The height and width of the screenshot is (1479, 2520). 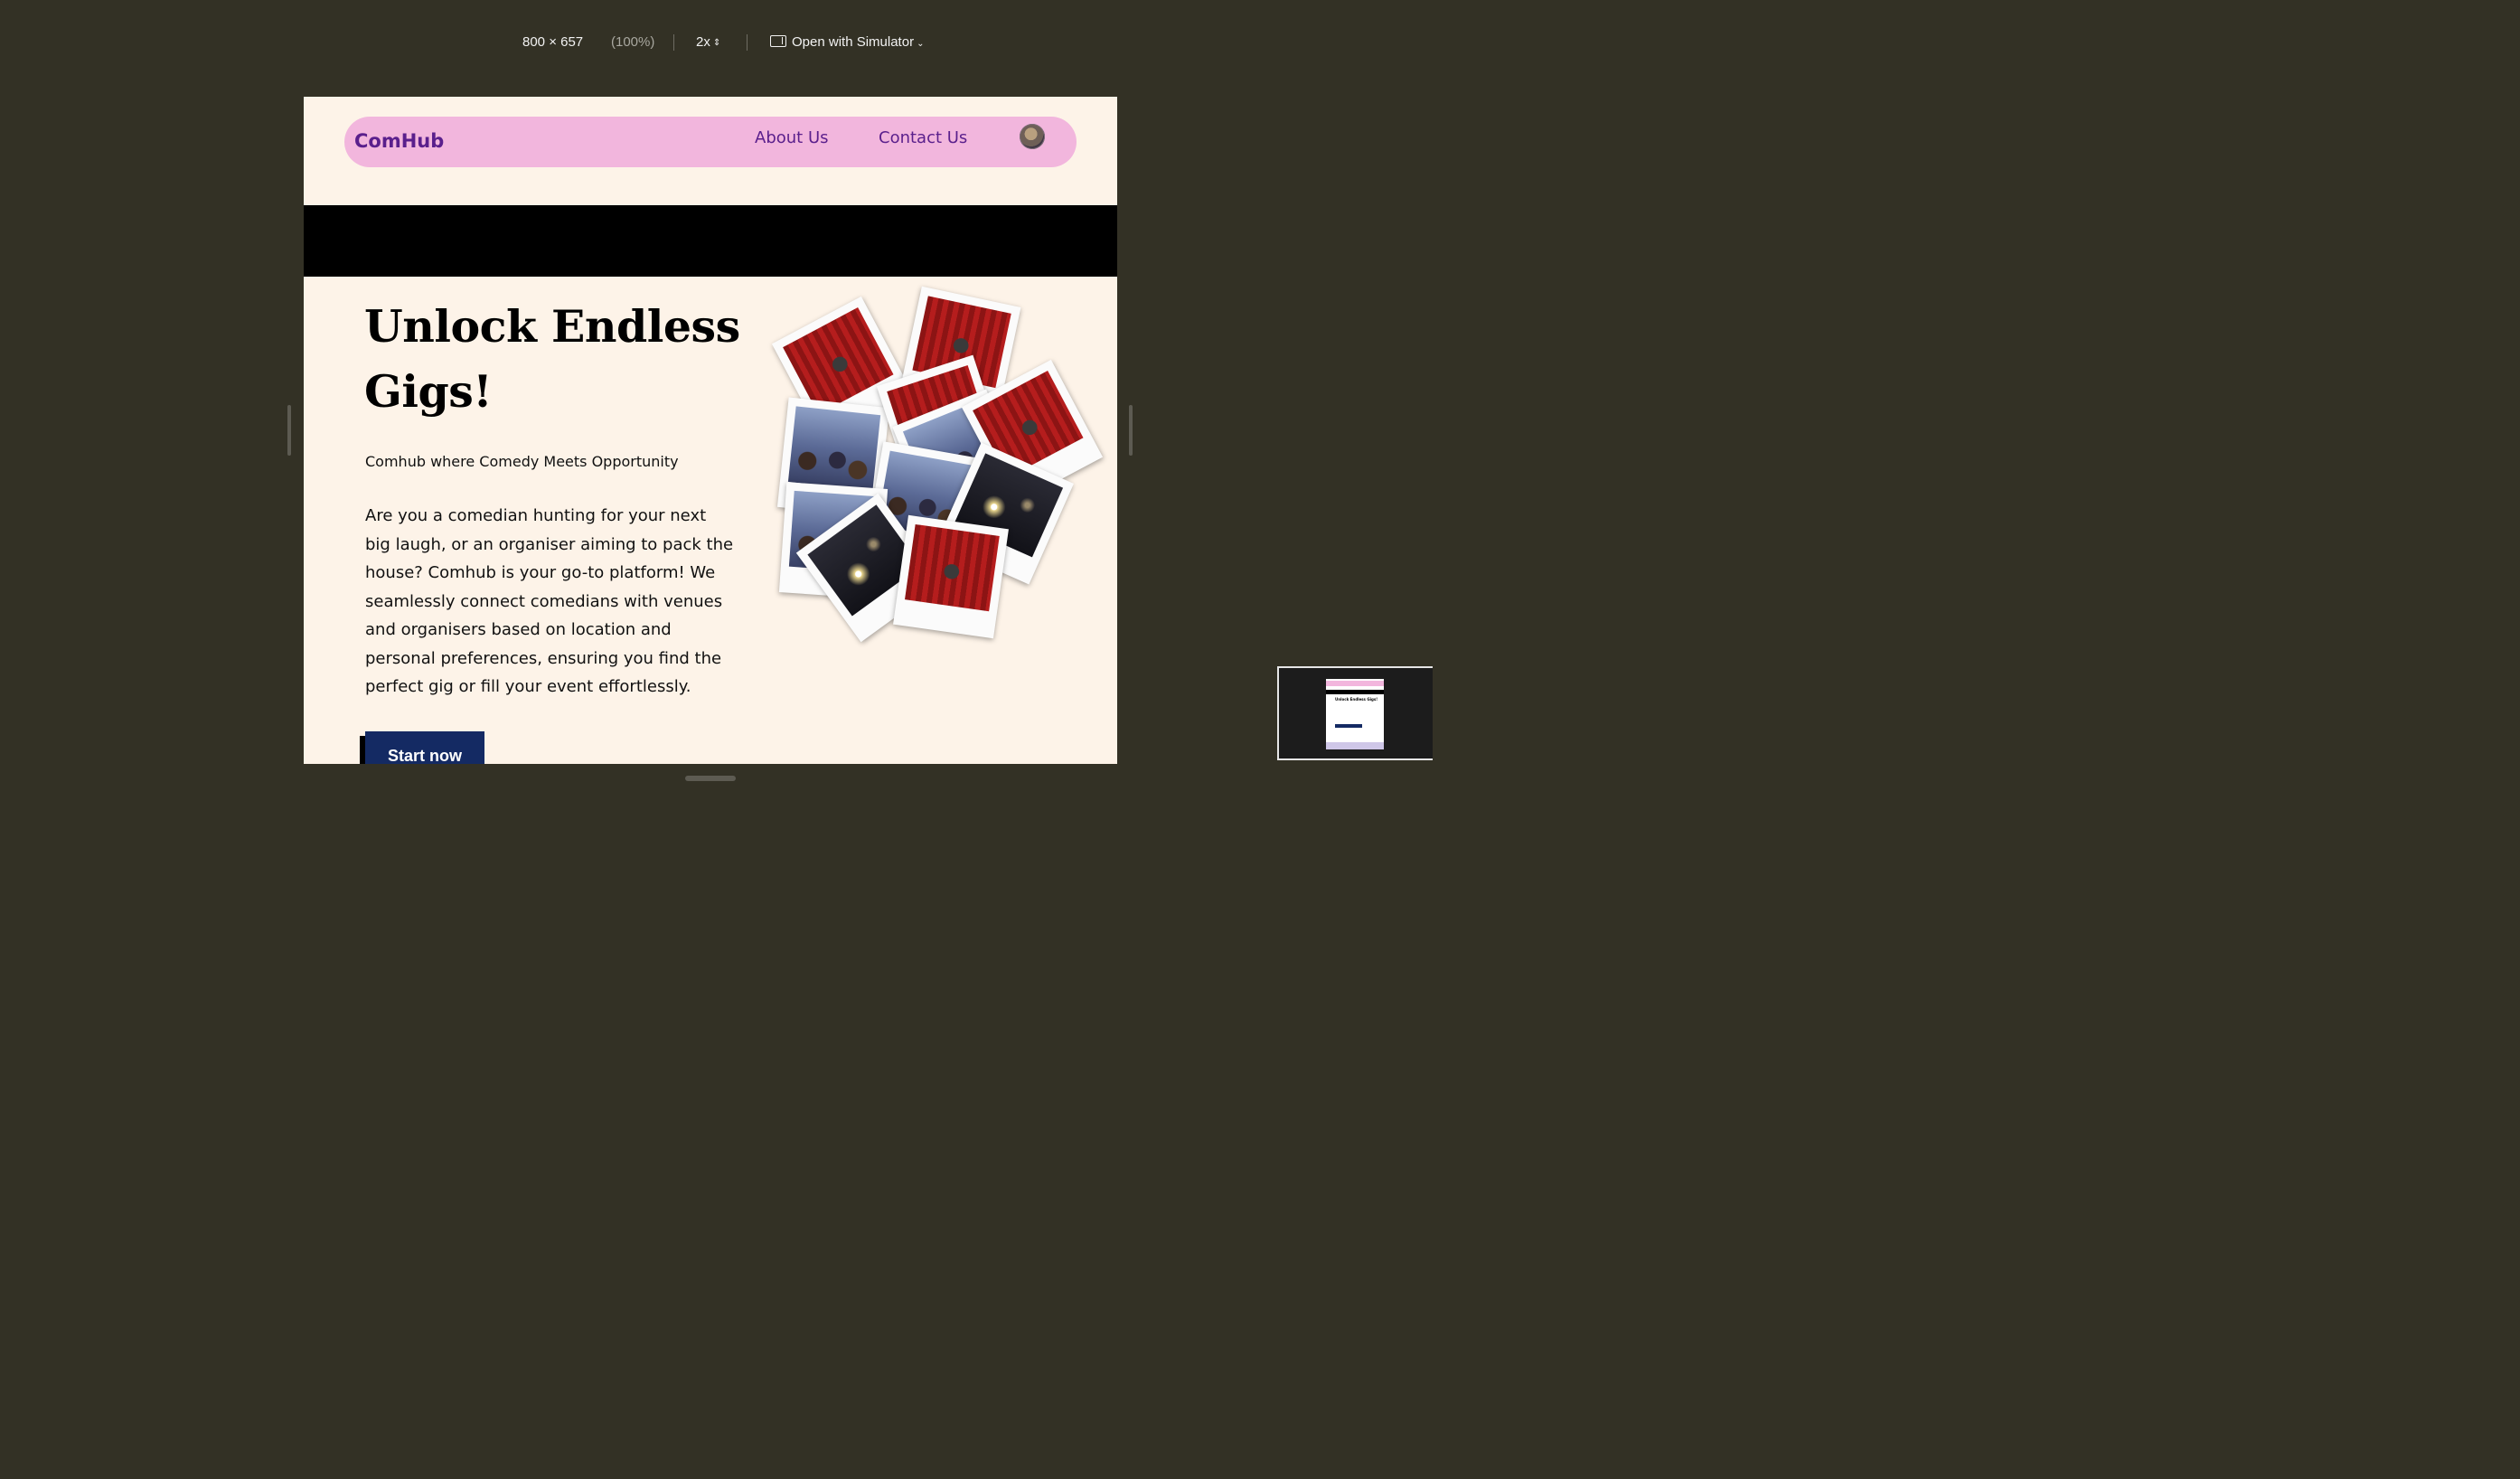 I want to click on thumbnail-footer, so click(x=1355, y=745).